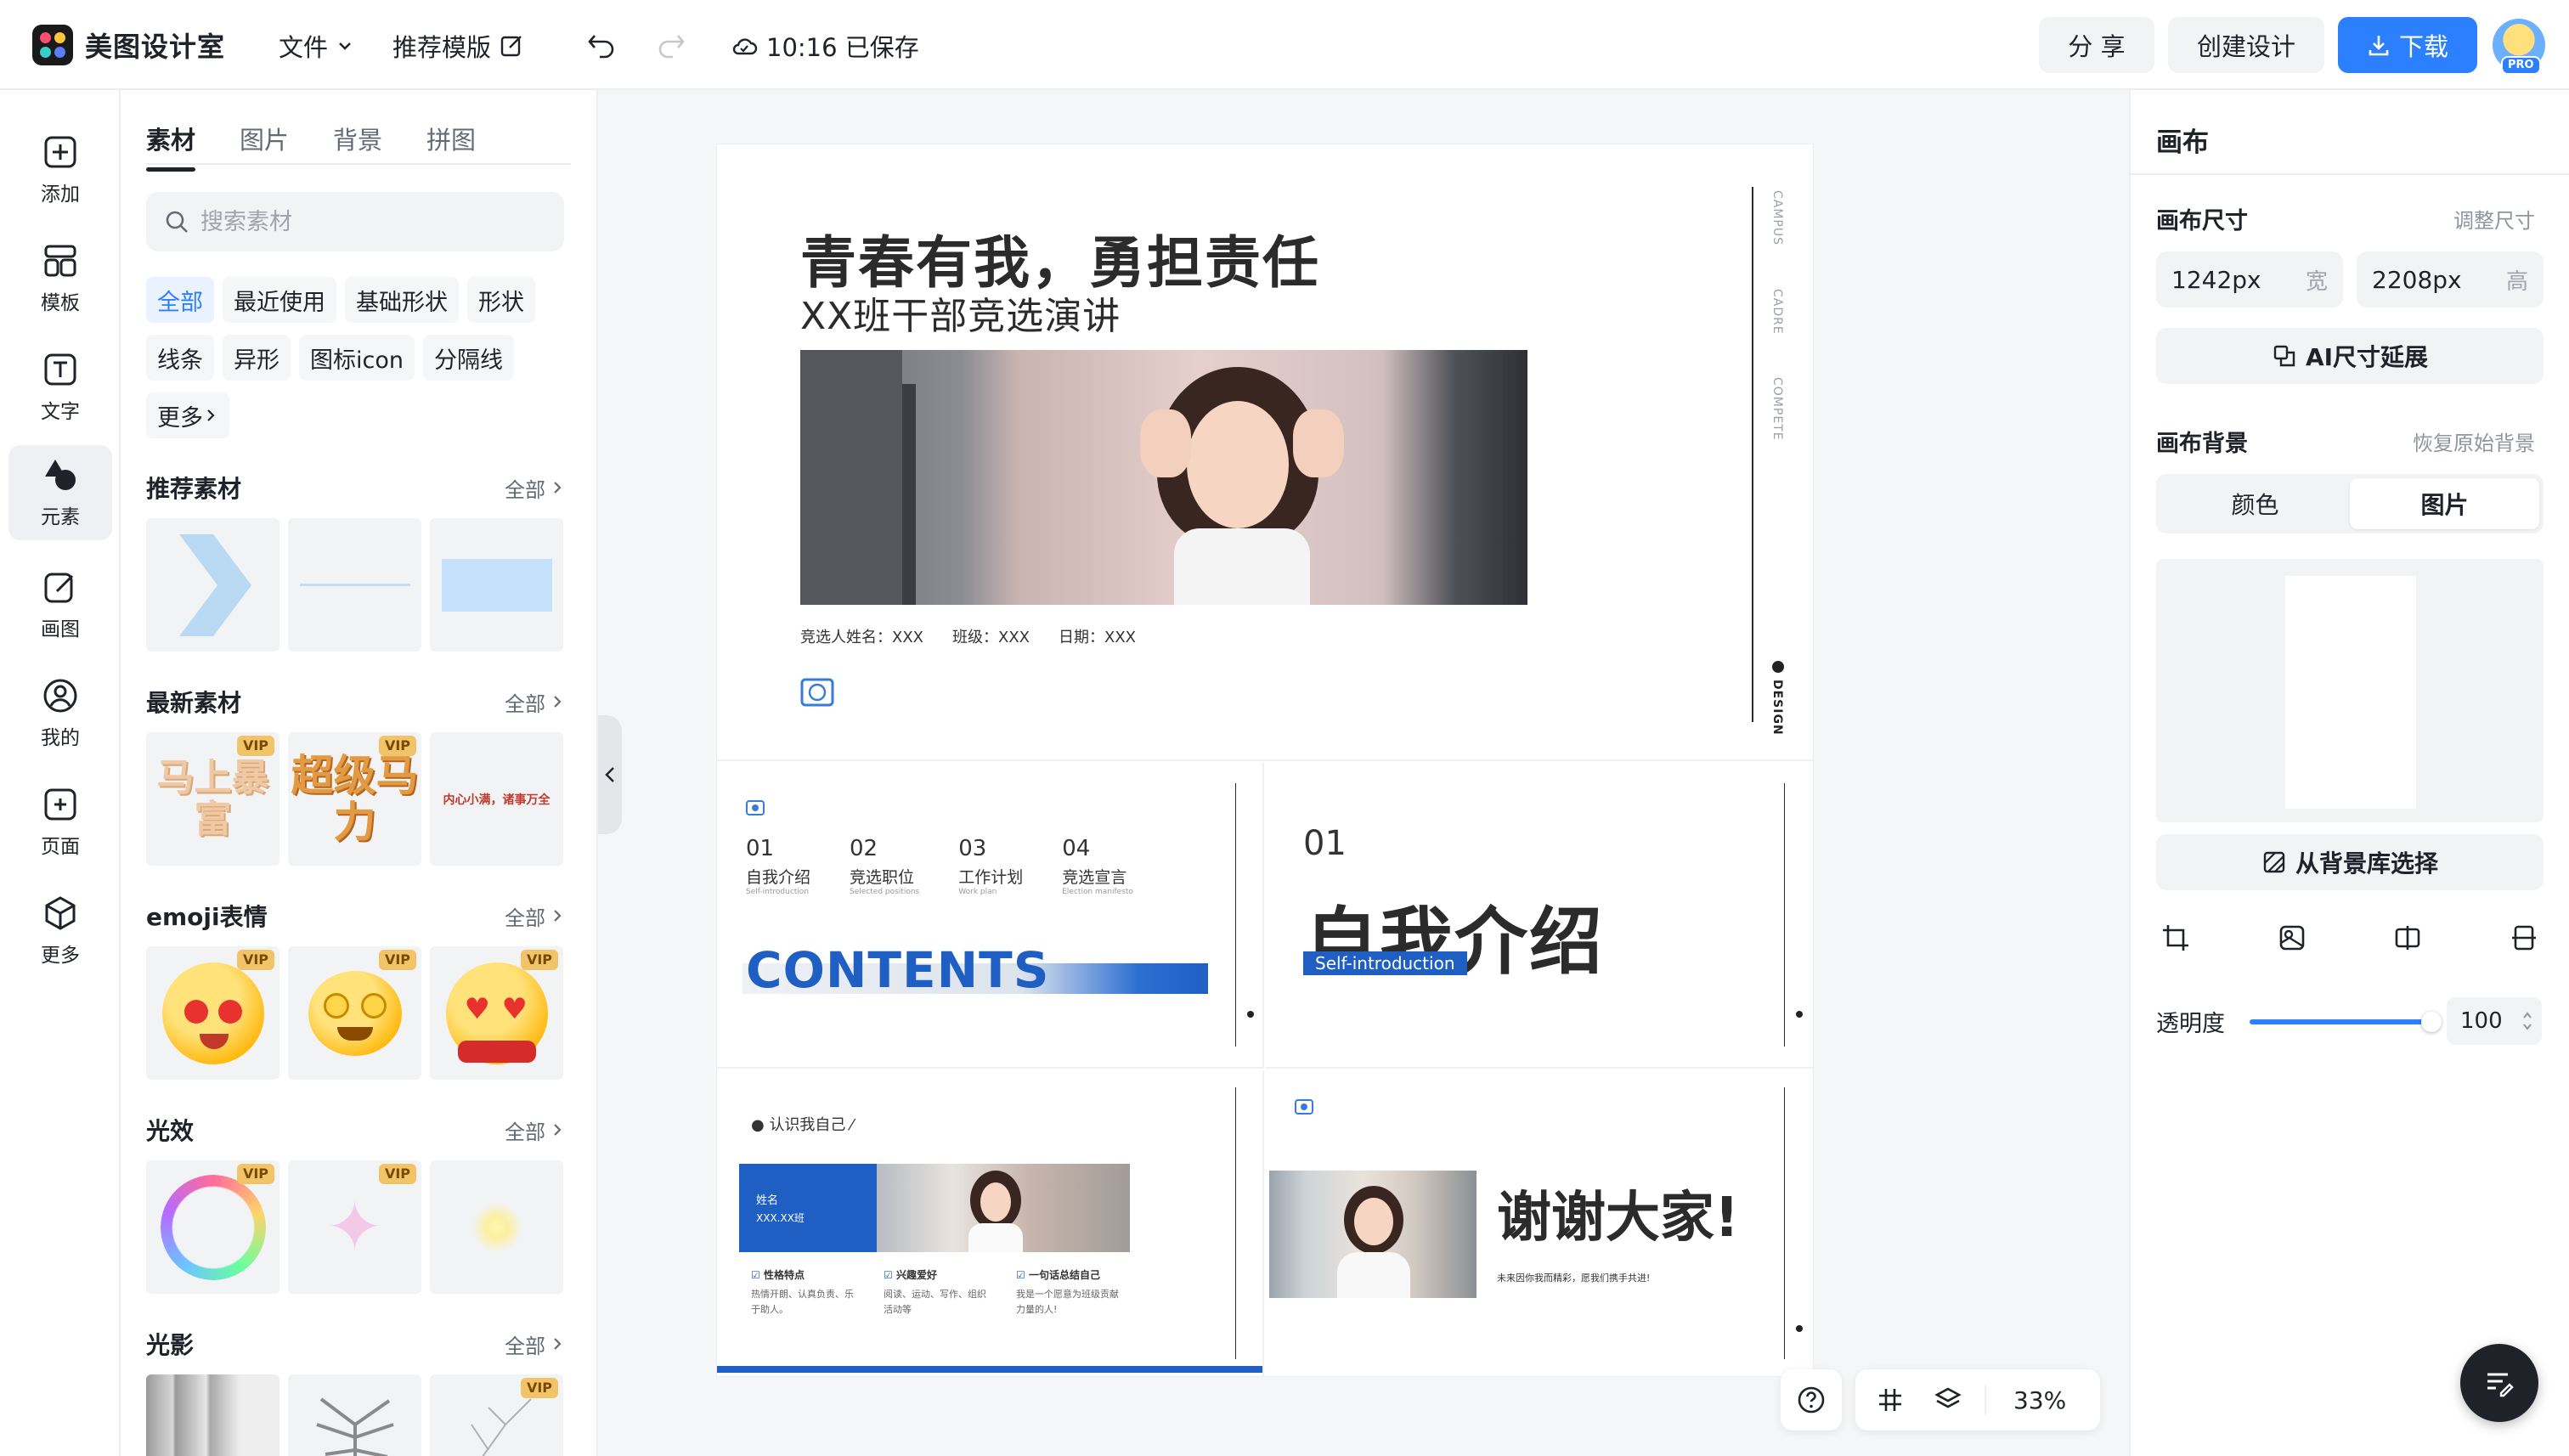  I want to click on resize-link: 调整尺寸, so click(2494, 219).